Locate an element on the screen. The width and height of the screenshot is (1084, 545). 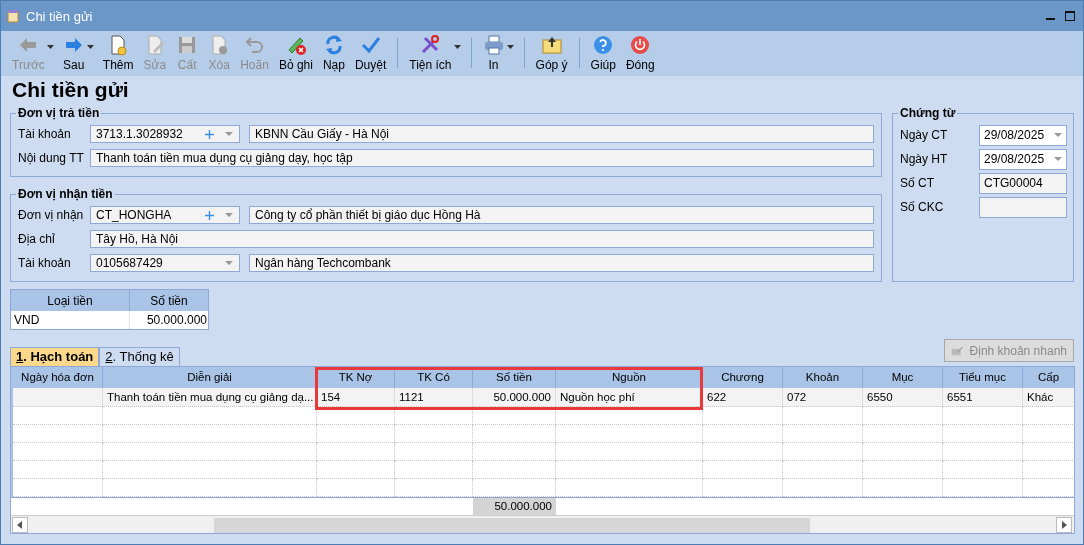
field-label: Đơn vị nhận is located at coordinates (51, 215).